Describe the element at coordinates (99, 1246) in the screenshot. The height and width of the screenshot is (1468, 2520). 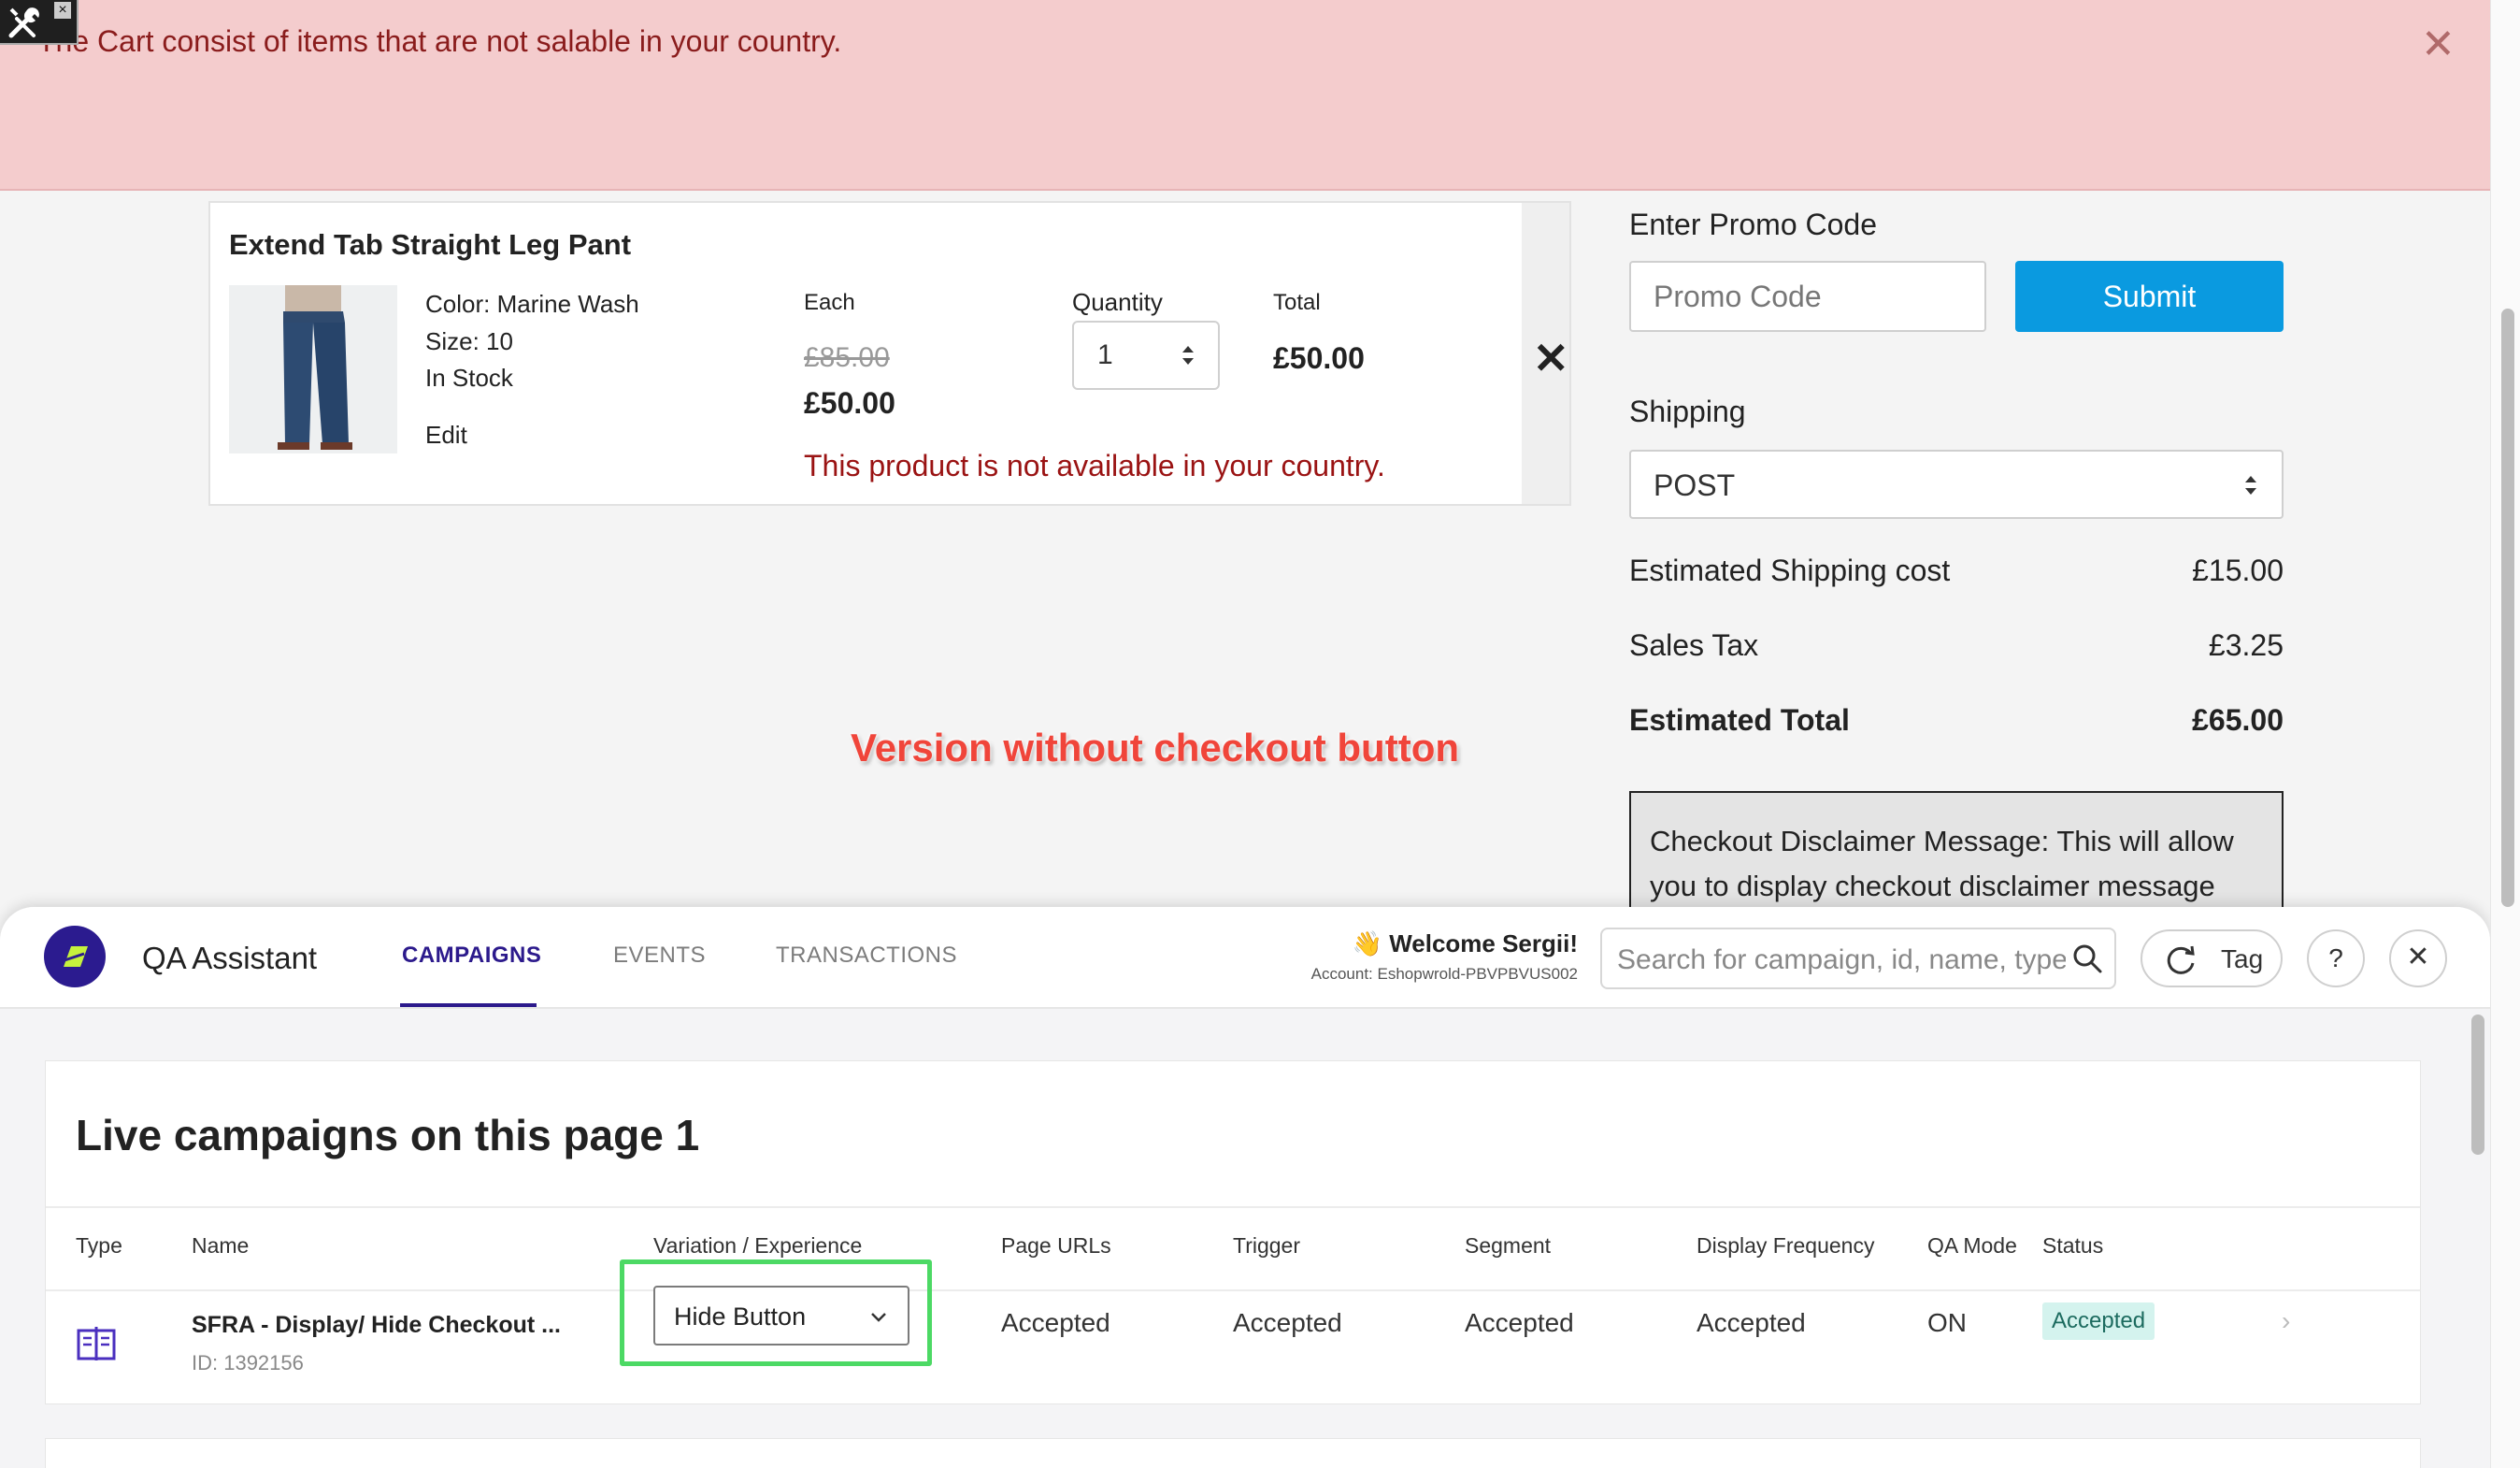
I see `column-header-type: Type` at that location.